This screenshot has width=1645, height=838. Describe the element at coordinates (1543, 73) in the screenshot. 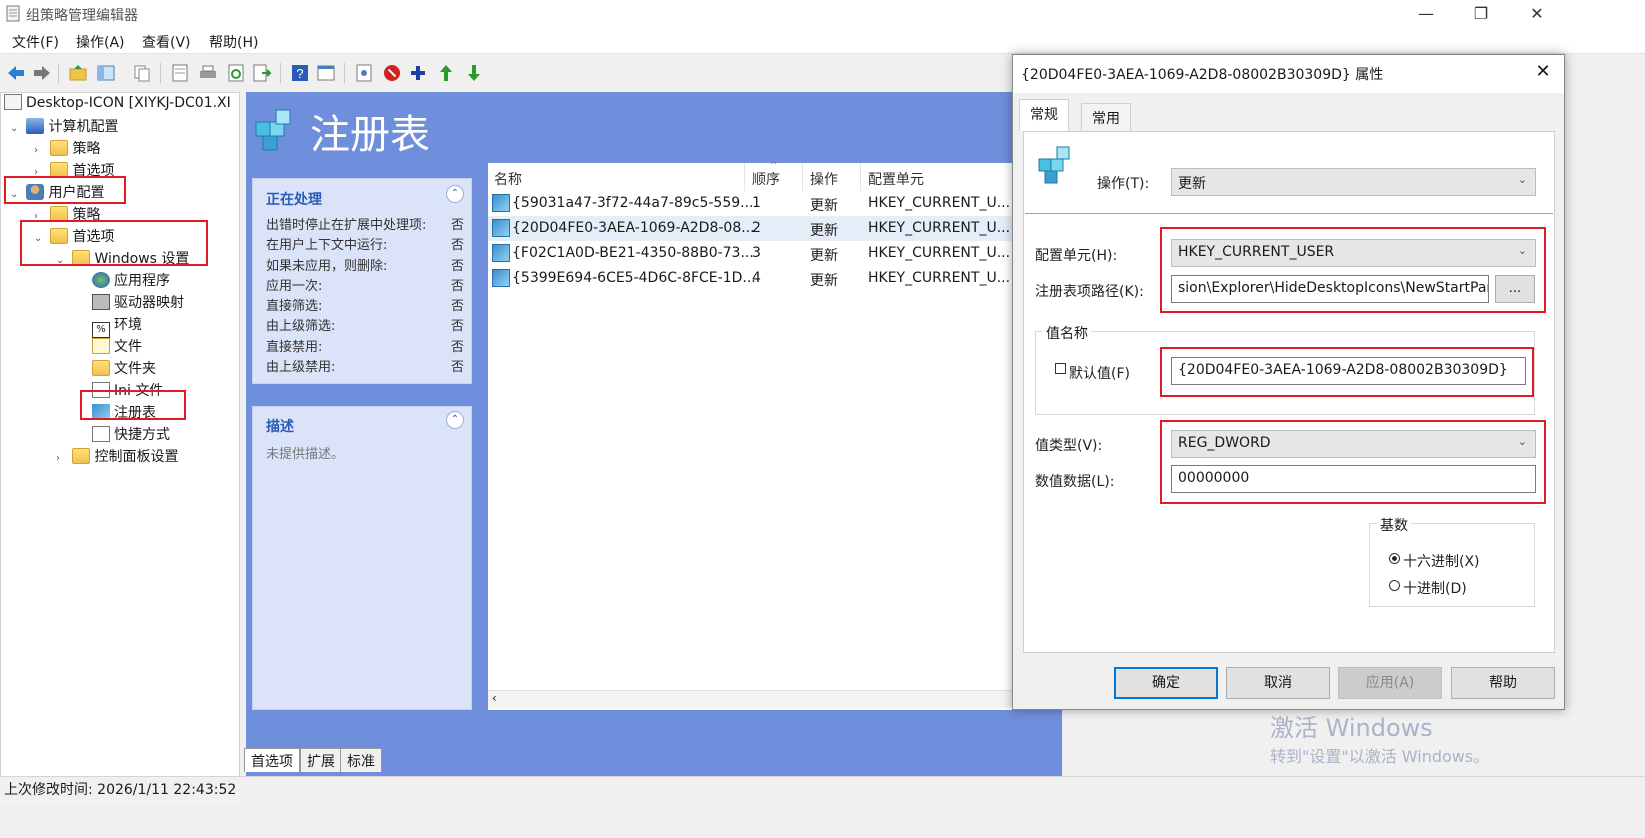

I see `dialog-close-button: ✕` at that location.